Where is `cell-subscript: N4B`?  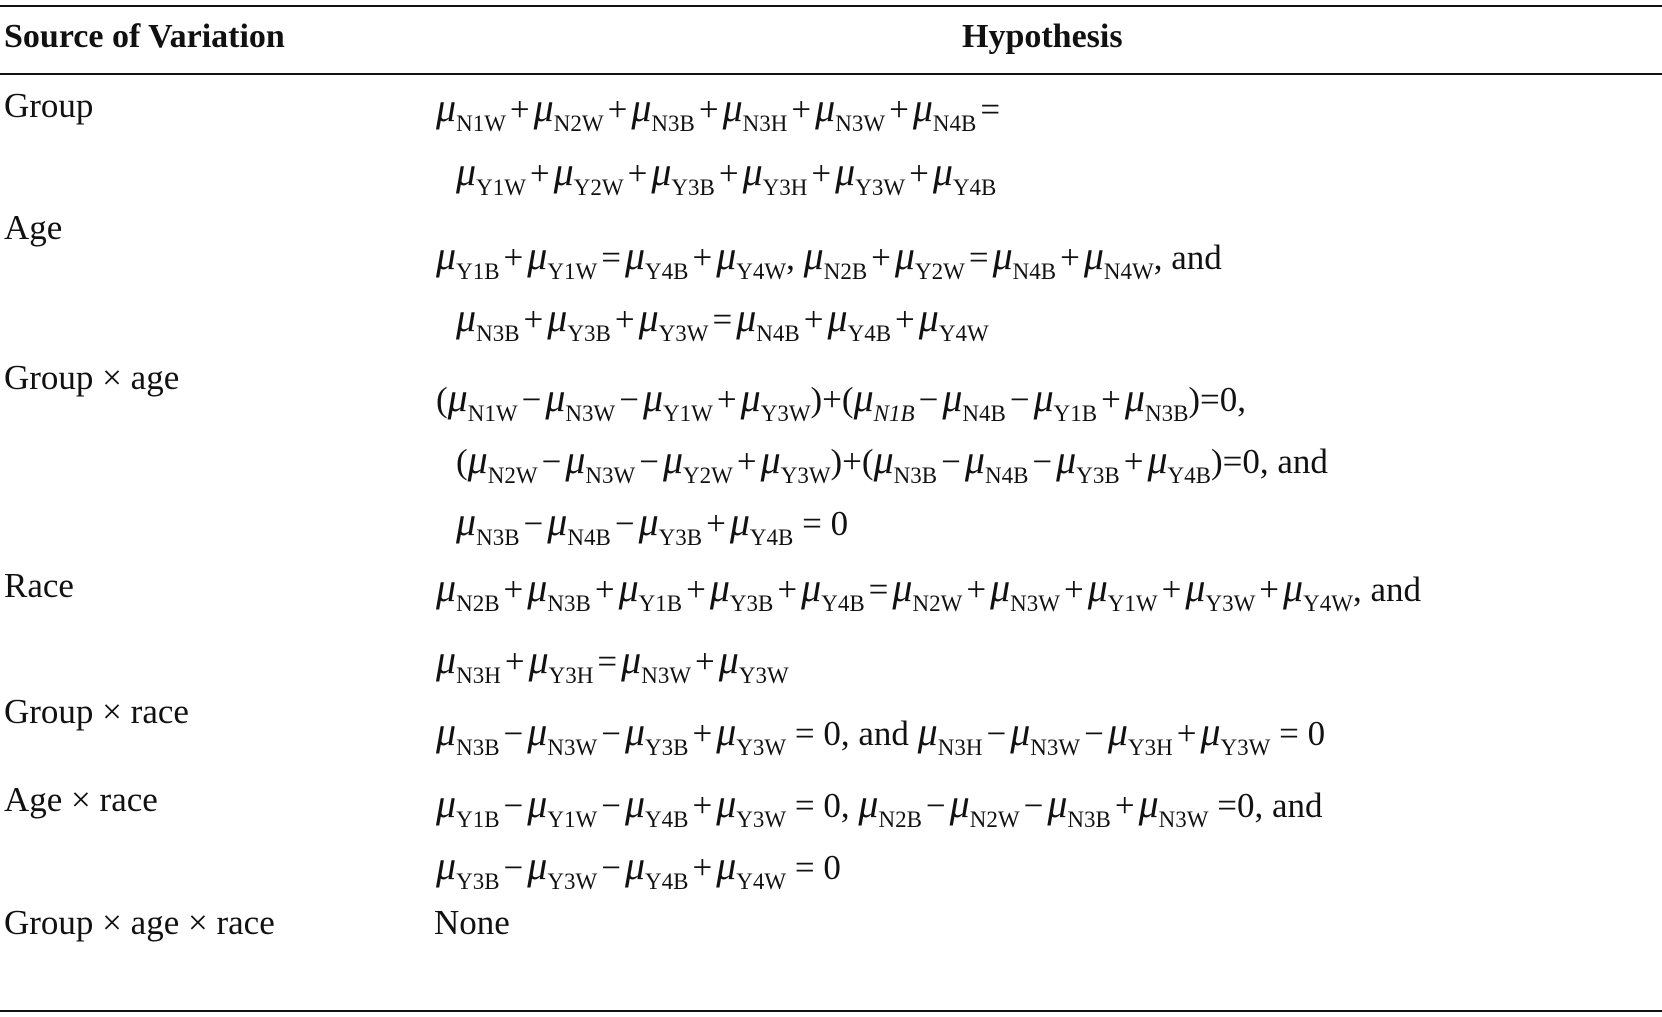 cell-subscript: N4B is located at coordinates (954, 123).